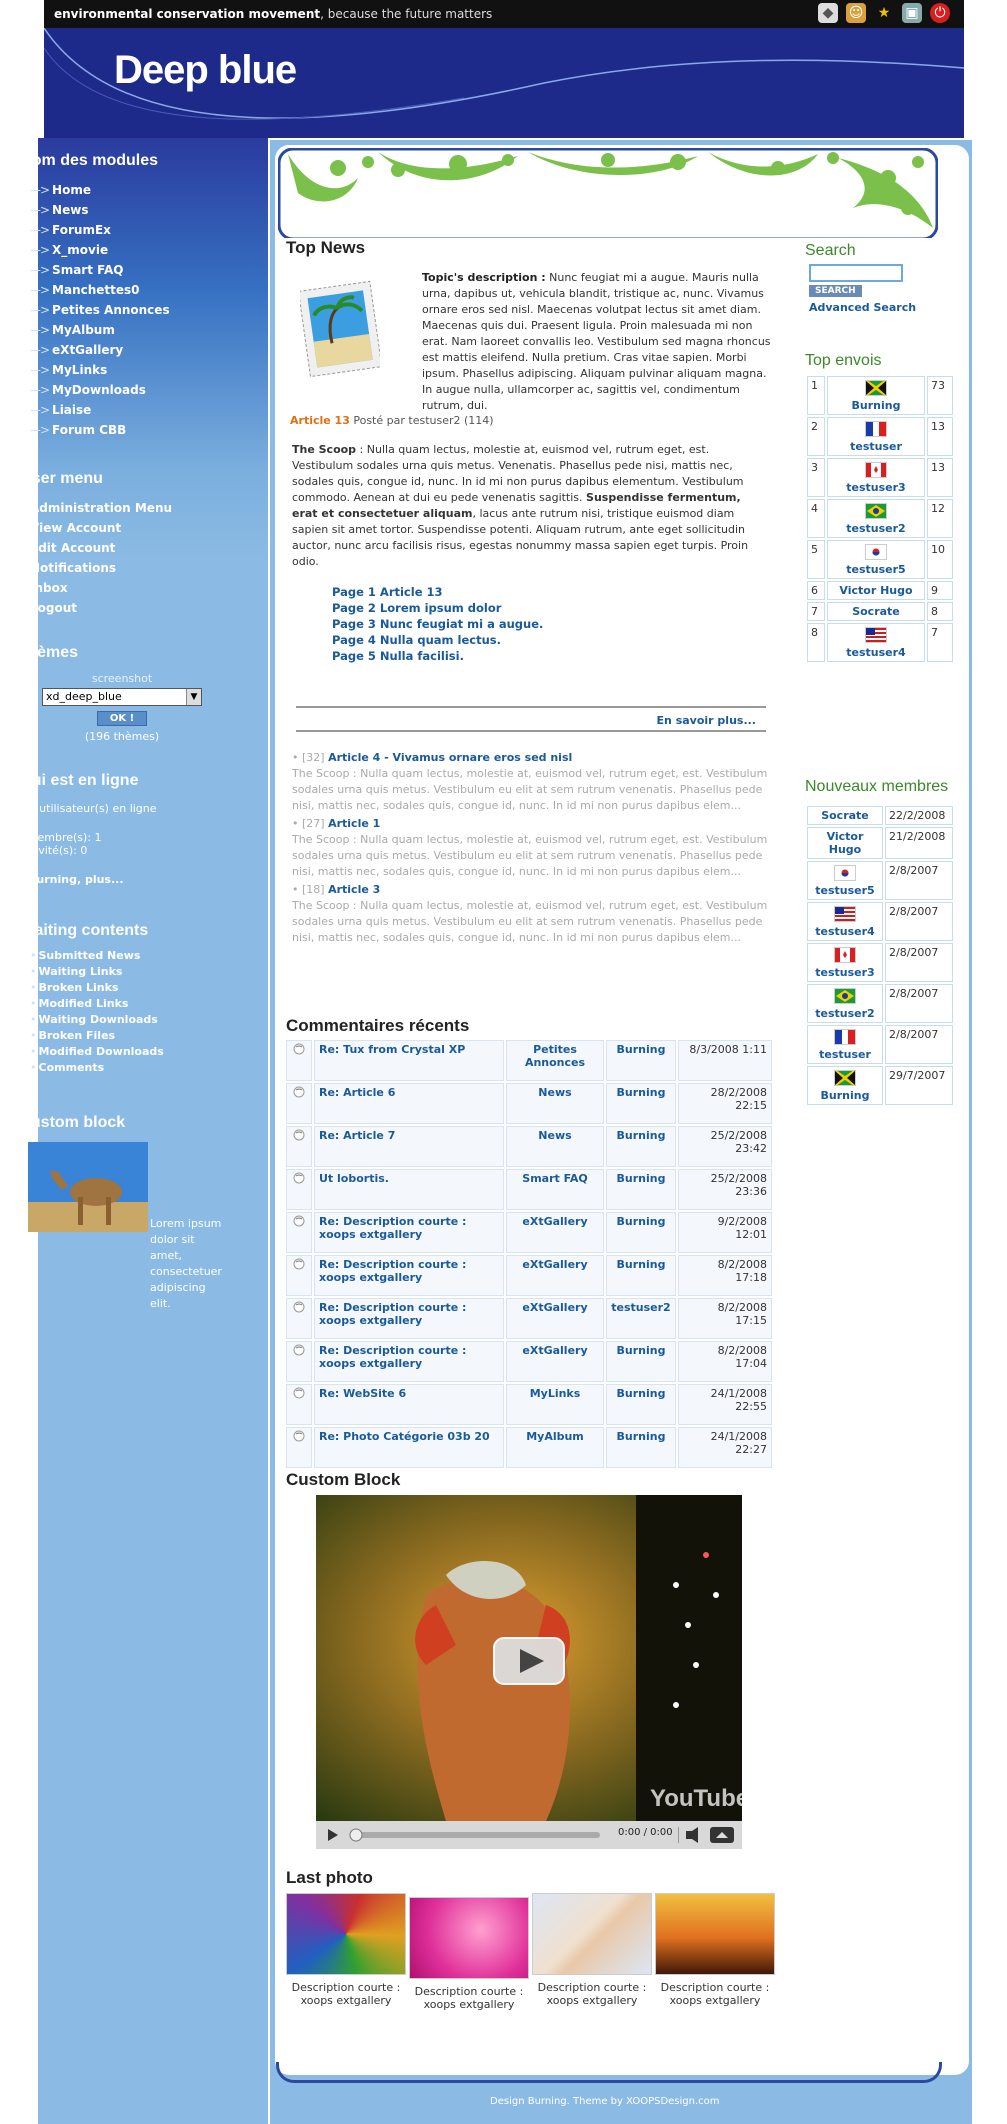  Describe the element at coordinates (126, 350) in the screenshot. I see `module-link: ---> eXtGallery` at that location.